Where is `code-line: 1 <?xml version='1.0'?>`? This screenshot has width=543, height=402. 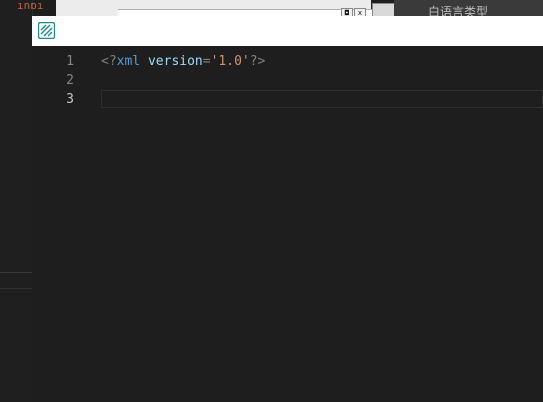
code-line: 1 <?xml version='1.0'?> is located at coordinates (287, 61).